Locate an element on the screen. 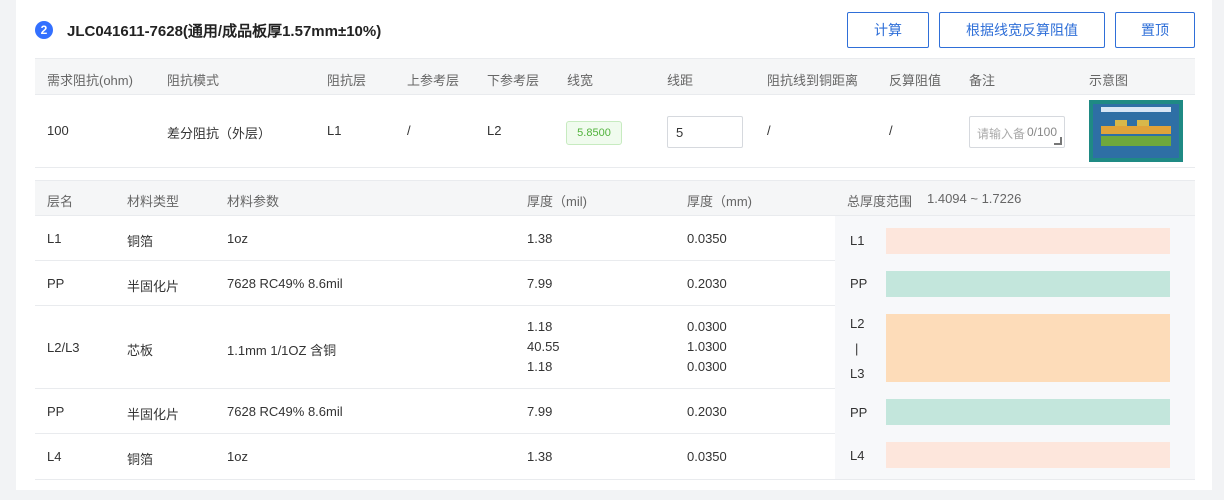 The height and width of the screenshot is (500, 1224). upper-ref-value: / is located at coordinates (409, 130).